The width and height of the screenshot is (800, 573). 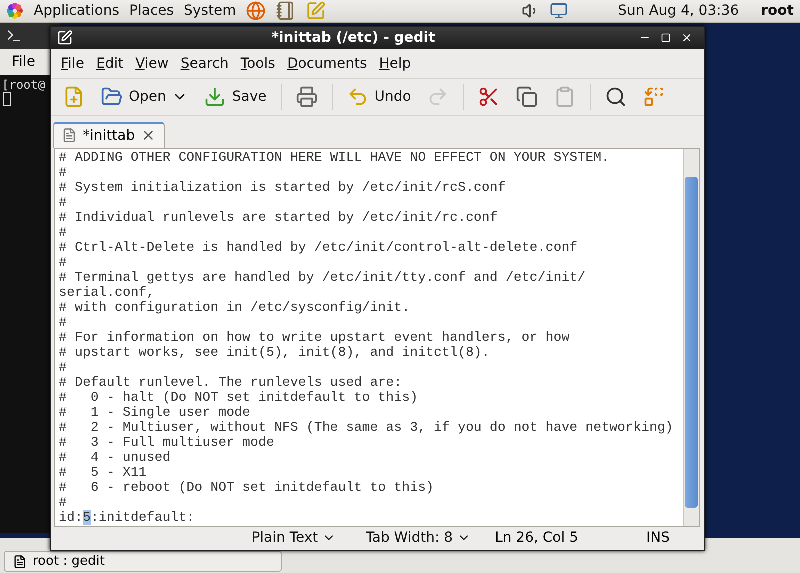 What do you see at coordinates (155, 412) in the screenshot?
I see `code-line: # 1 - Single user mode` at bounding box center [155, 412].